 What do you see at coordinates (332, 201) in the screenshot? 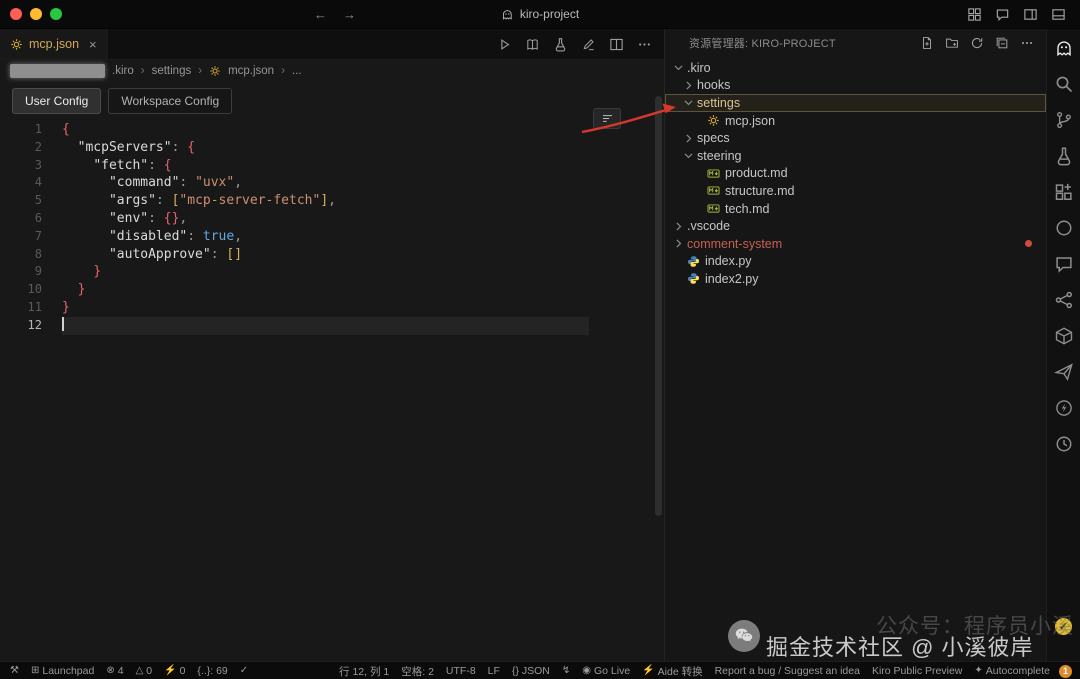
I see `code-line-5: 5 "args": ["mcp-server-fetch"],` at bounding box center [332, 201].